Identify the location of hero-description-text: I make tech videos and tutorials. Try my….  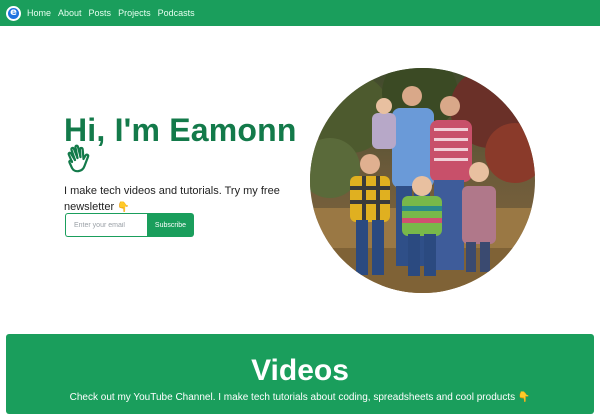
(172, 199).